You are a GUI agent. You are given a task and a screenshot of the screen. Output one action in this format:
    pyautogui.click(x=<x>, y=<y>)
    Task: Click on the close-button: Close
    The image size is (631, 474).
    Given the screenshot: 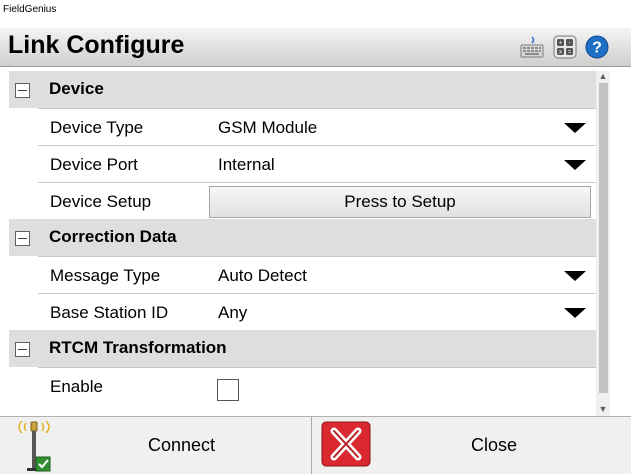 What is the action you would take?
    pyautogui.click(x=471, y=445)
    